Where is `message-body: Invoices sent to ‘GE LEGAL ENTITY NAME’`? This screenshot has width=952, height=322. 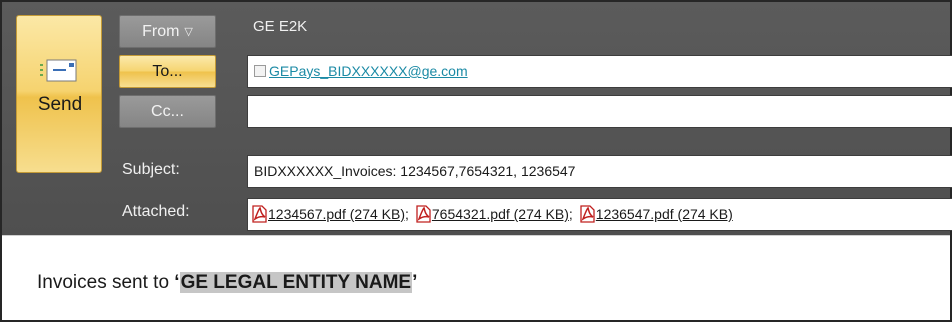
message-body: Invoices sent to ‘GE LEGAL ENTITY NAME’ is located at coordinates (227, 283).